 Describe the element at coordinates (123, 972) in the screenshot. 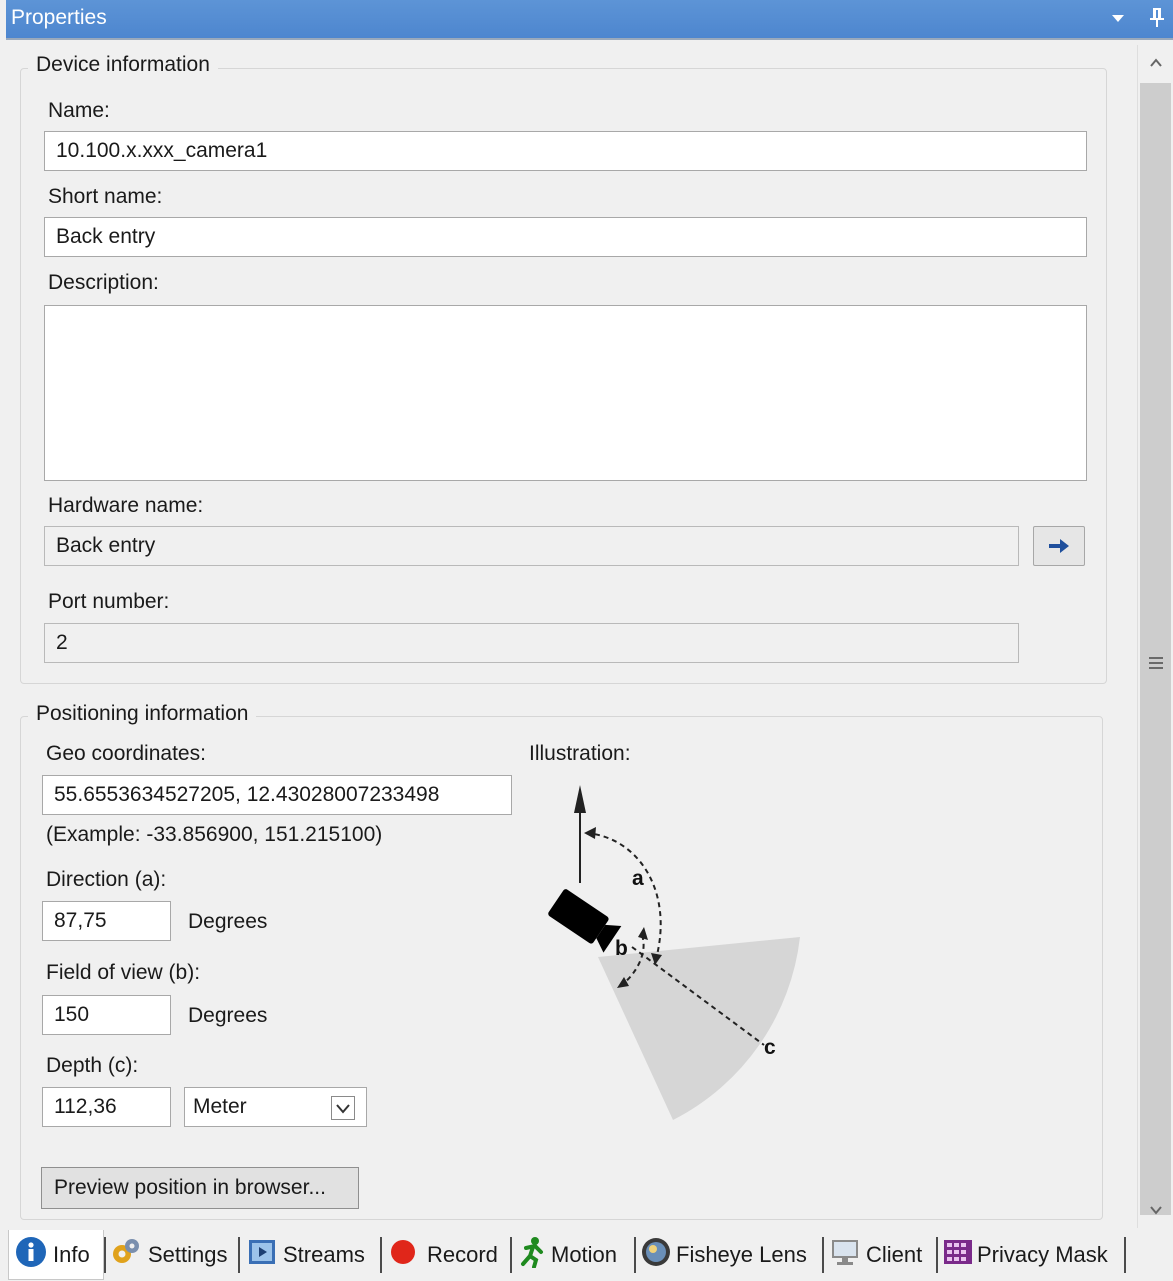

I see `field-of-view-label: Field of view (b):` at that location.